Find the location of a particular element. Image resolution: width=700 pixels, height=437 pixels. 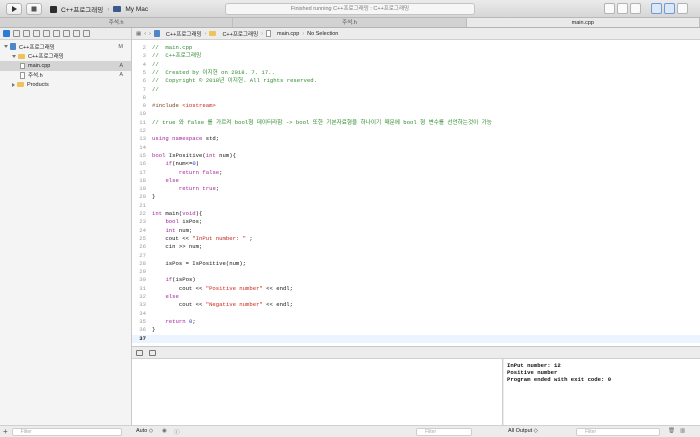

code-line: 25 cout << "InPut number: " ; is located at coordinates (416, 239).